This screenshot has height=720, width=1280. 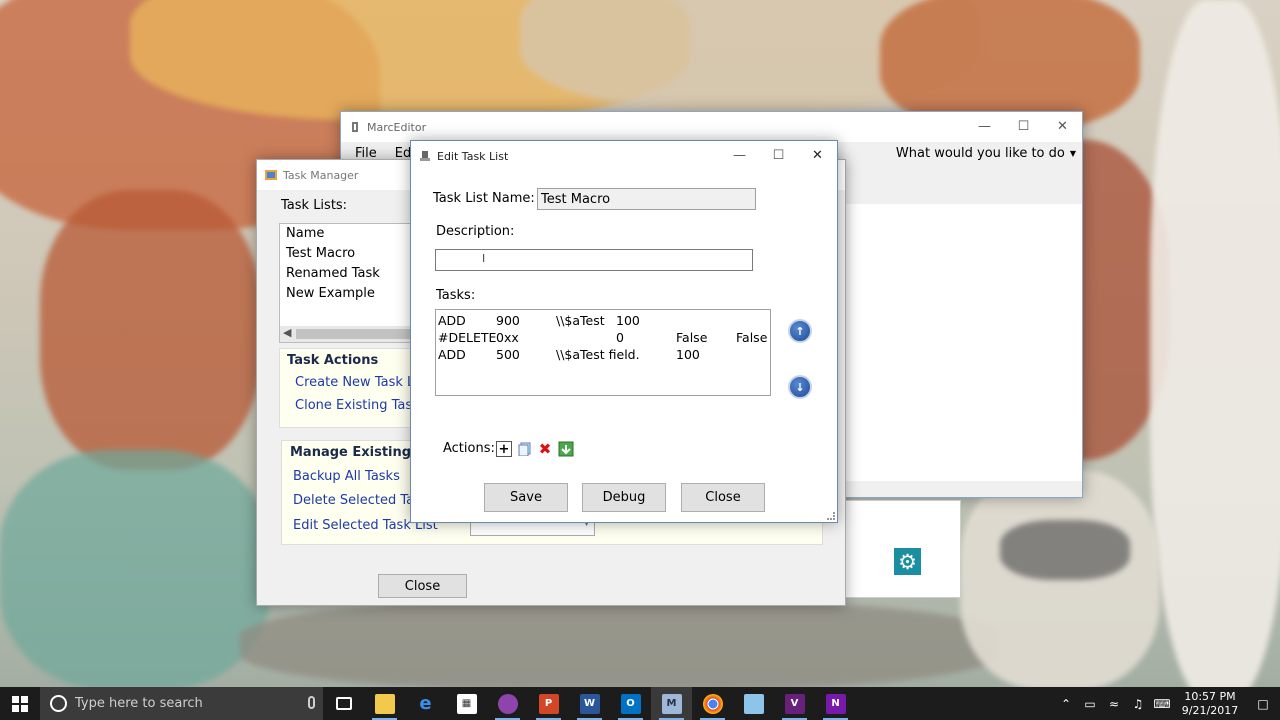 I want to click on list-item: ADD 900 \\$aTest 100, so click(x=603, y=320).